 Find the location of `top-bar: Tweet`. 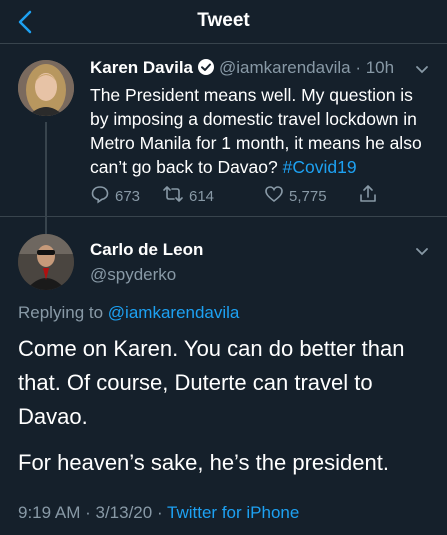

top-bar: Tweet is located at coordinates (223, 22).